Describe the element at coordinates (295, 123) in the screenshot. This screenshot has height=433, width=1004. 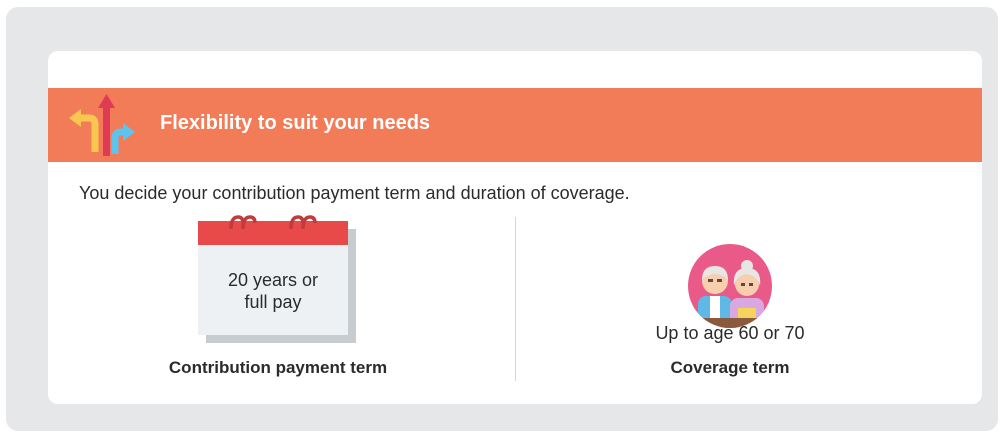
I see `banner-title: Flexibility to suit your needs` at that location.